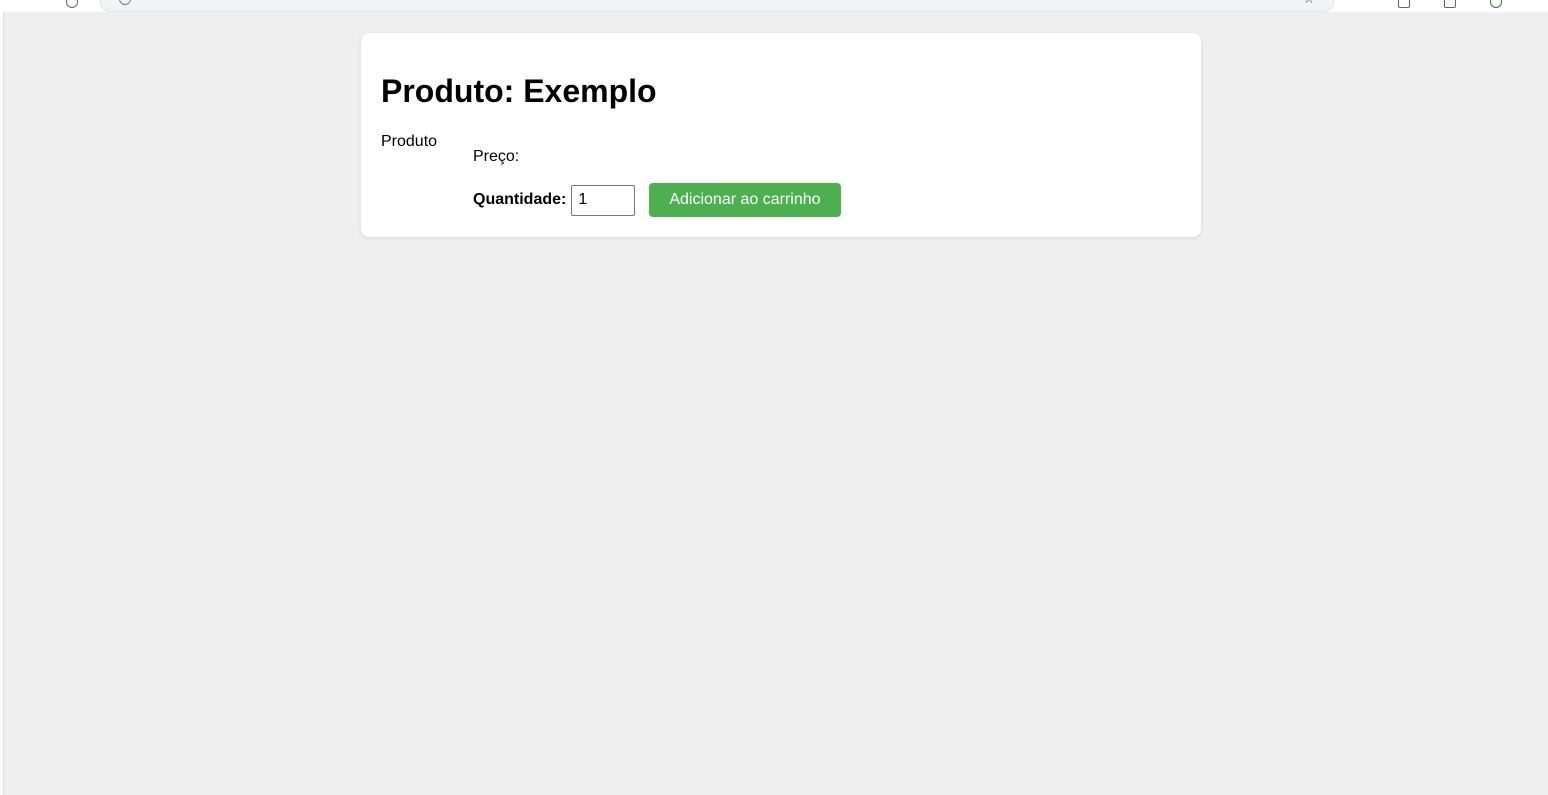 This screenshot has height=795, width=1548. I want to click on tab-icon, so click(1450, 4).